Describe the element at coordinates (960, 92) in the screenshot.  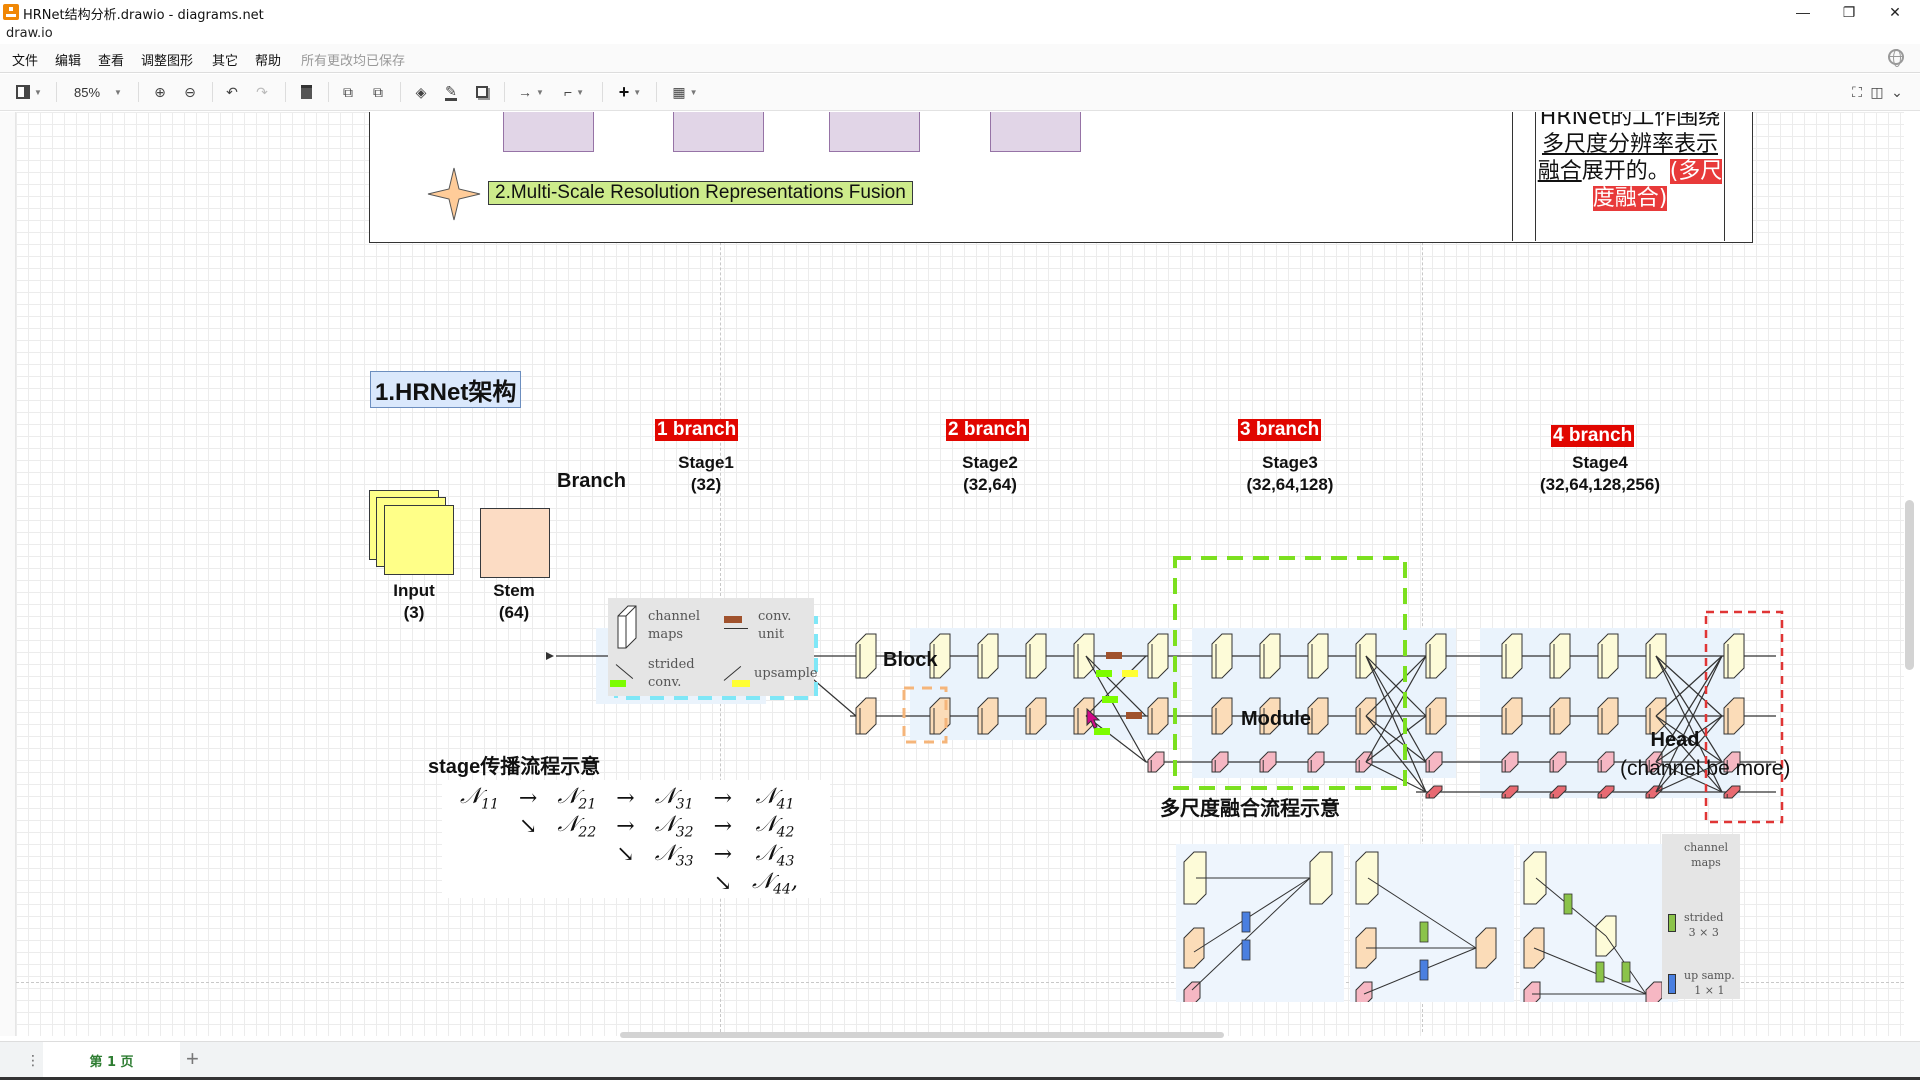
I see `toolbar: ▼ 85% ▼ ⊕ ⊖ ↶ ↷ ⧉ ⧉ ◈ ✎ → ▼ ⌐ ▼ + ▼ ▦ ▼ ⛶ ◫ ⌄` at that location.